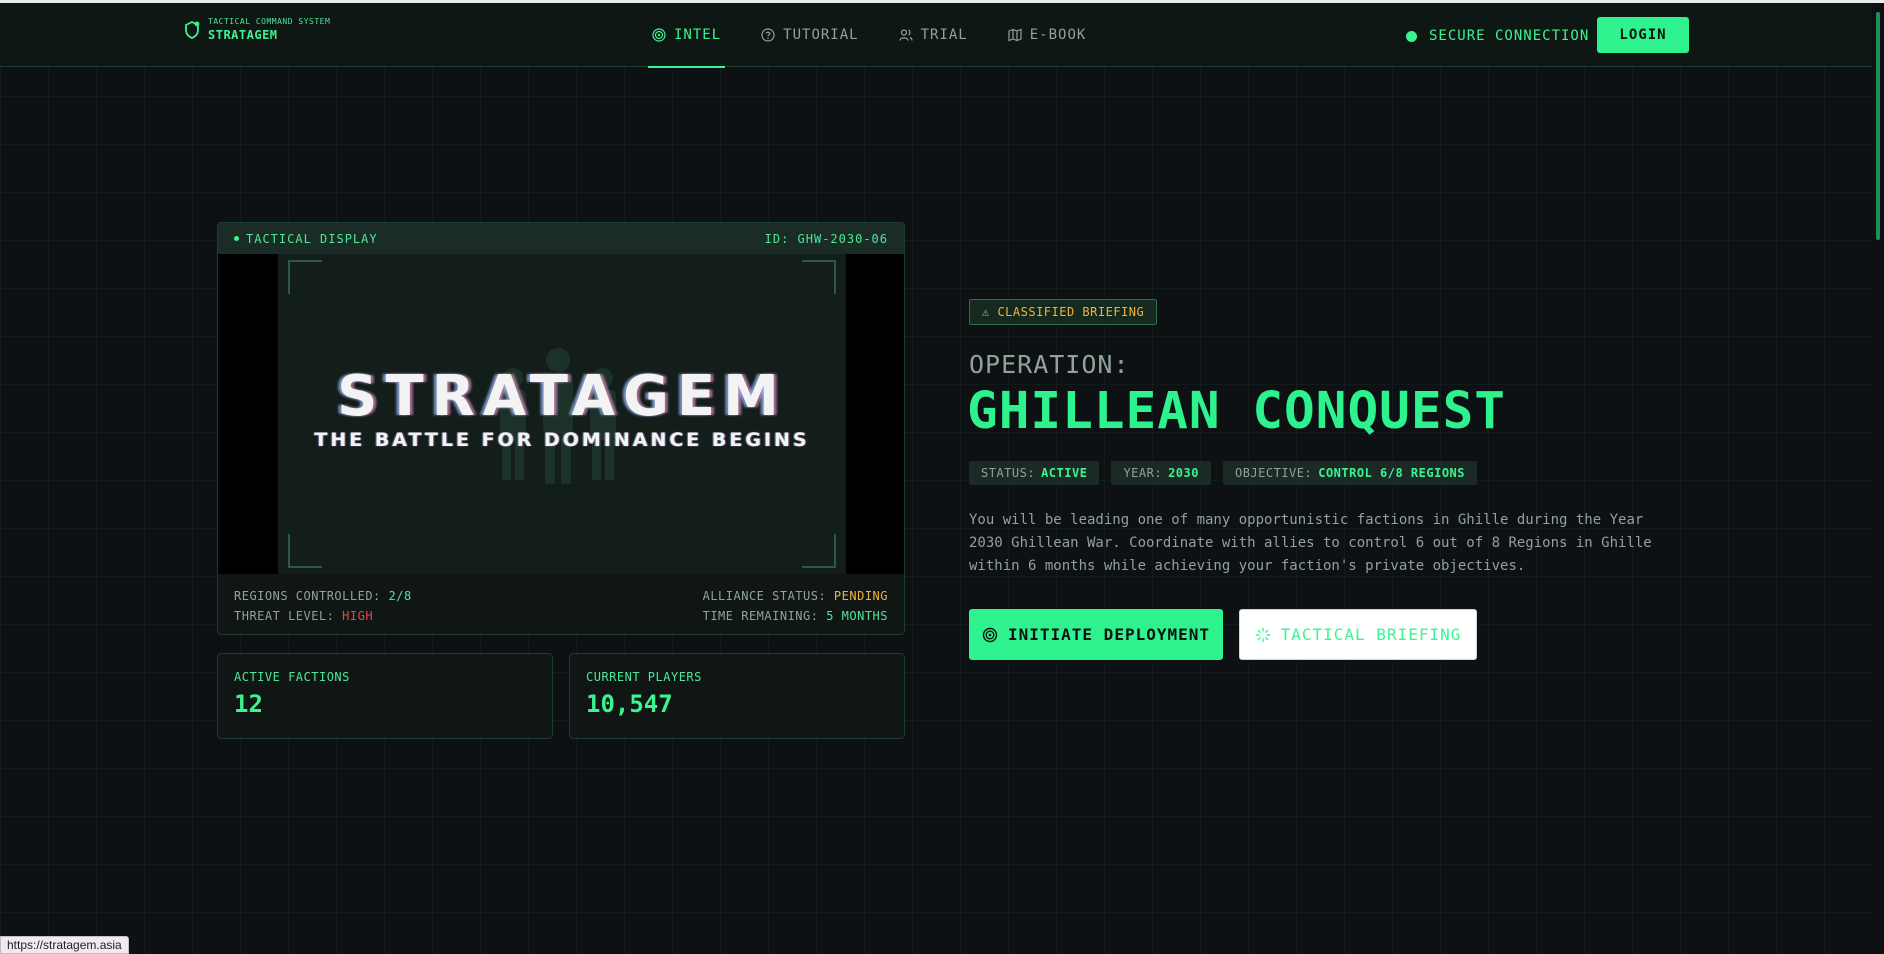 Image resolution: width=1884 pixels, height=954 pixels. I want to click on nav-label-trial: TRIAL, so click(944, 35).